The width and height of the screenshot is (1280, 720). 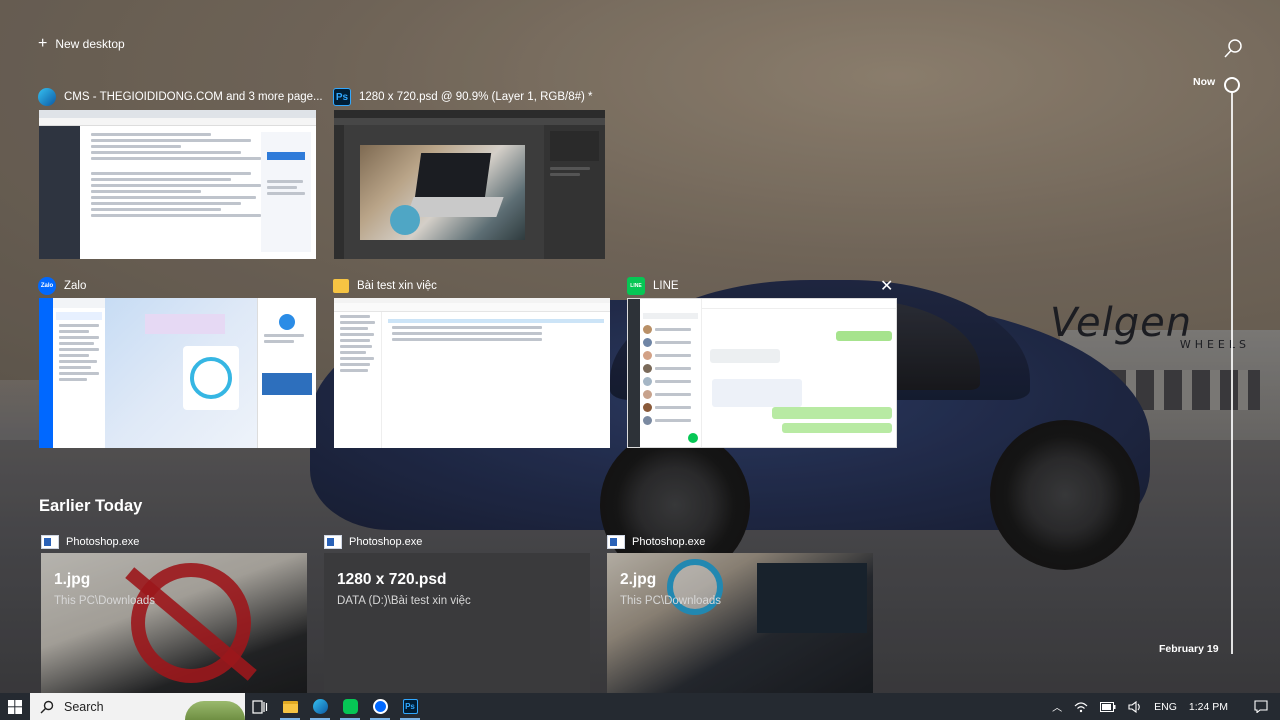 What do you see at coordinates (91, 506) in the screenshot?
I see `timeline-section-title: Earlier Today` at bounding box center [91, 506].